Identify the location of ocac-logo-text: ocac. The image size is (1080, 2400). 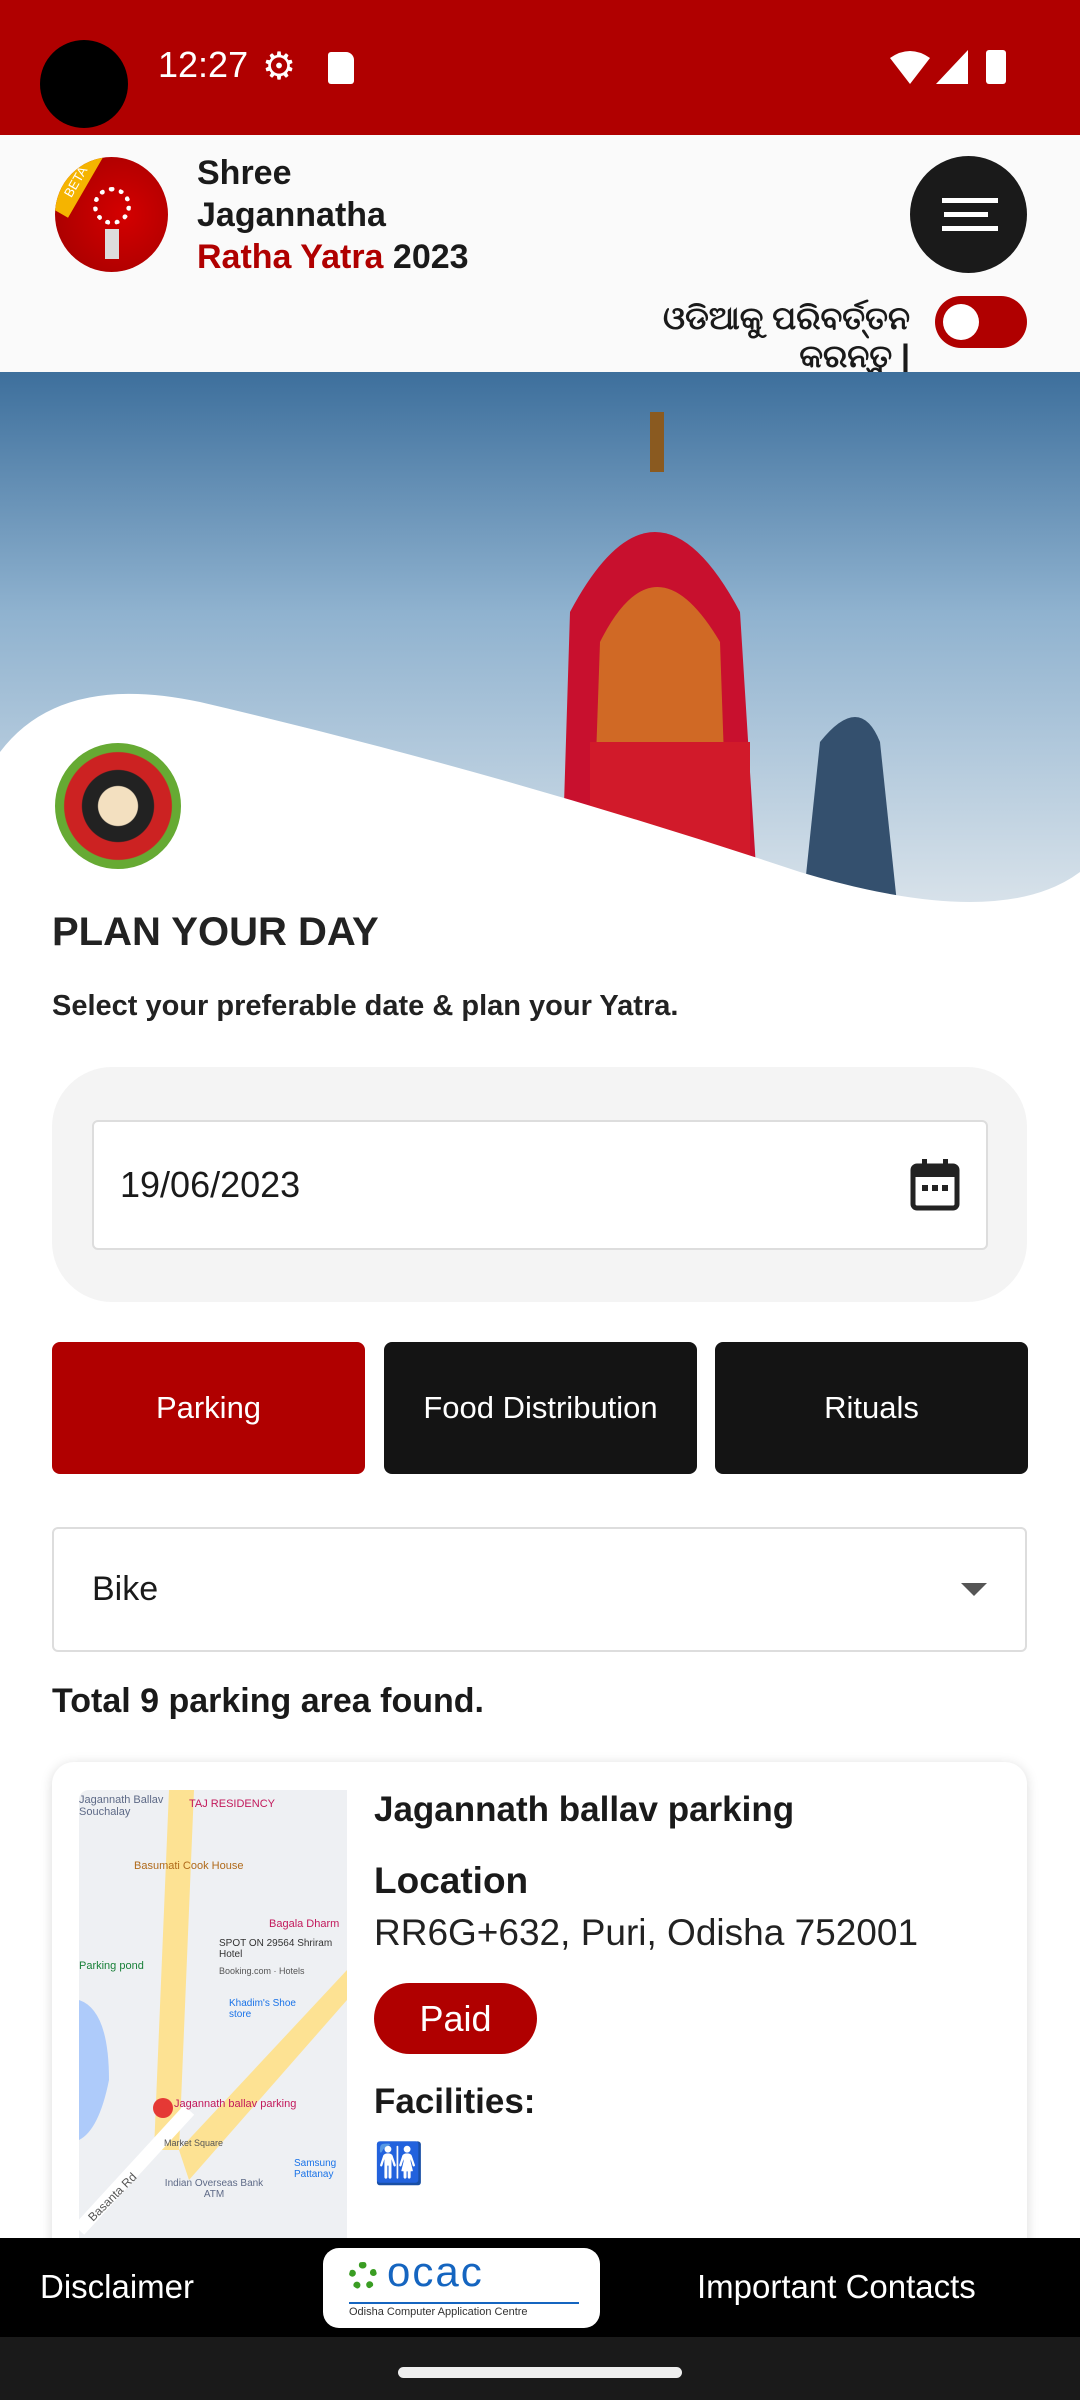
(435, 2271).